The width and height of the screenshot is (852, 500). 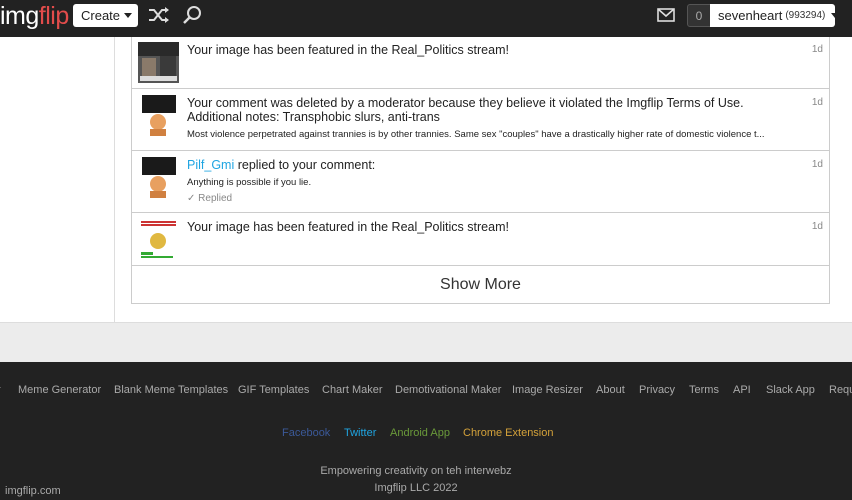 What do you see at coordinates (840, 390) in the screenshot?
I see `footer-link-partial: Requ` at bounding box center [840, 390].